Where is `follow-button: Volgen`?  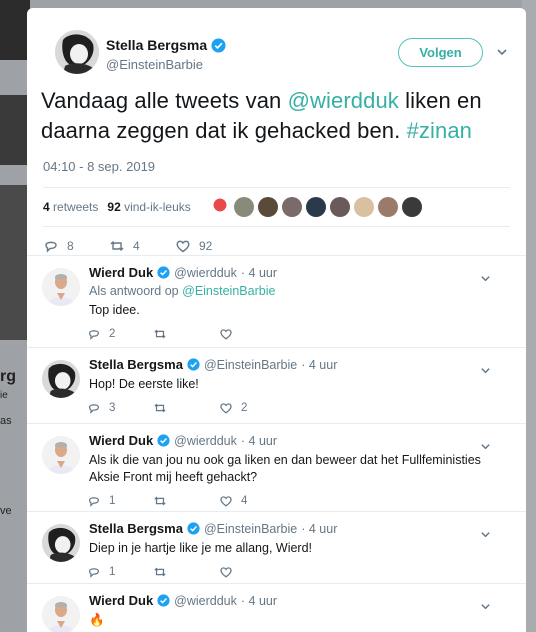 follow-button: Volgen is located at coordinates (440, 52).